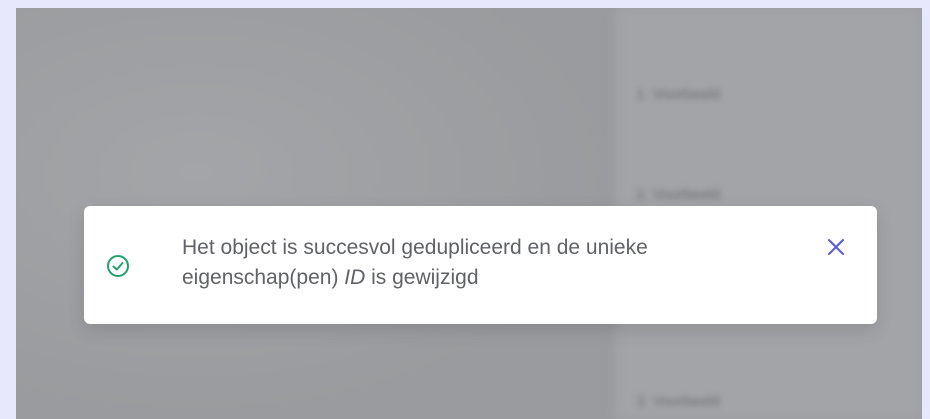 Image resolution: width=930 pixels, height=419 pixels. What do you see at coordinates (422, 277) in the screenshot?
I see `toast-message-text-end: is gewijzigd` at bounding box center [422, 277].